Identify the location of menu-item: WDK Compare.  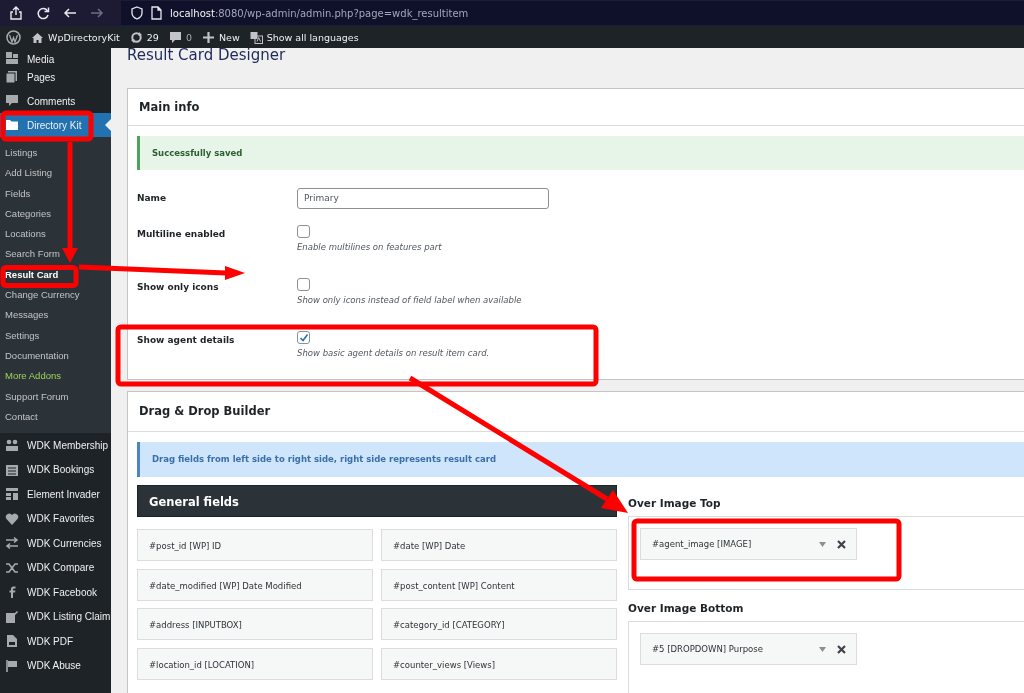
(55, 568).